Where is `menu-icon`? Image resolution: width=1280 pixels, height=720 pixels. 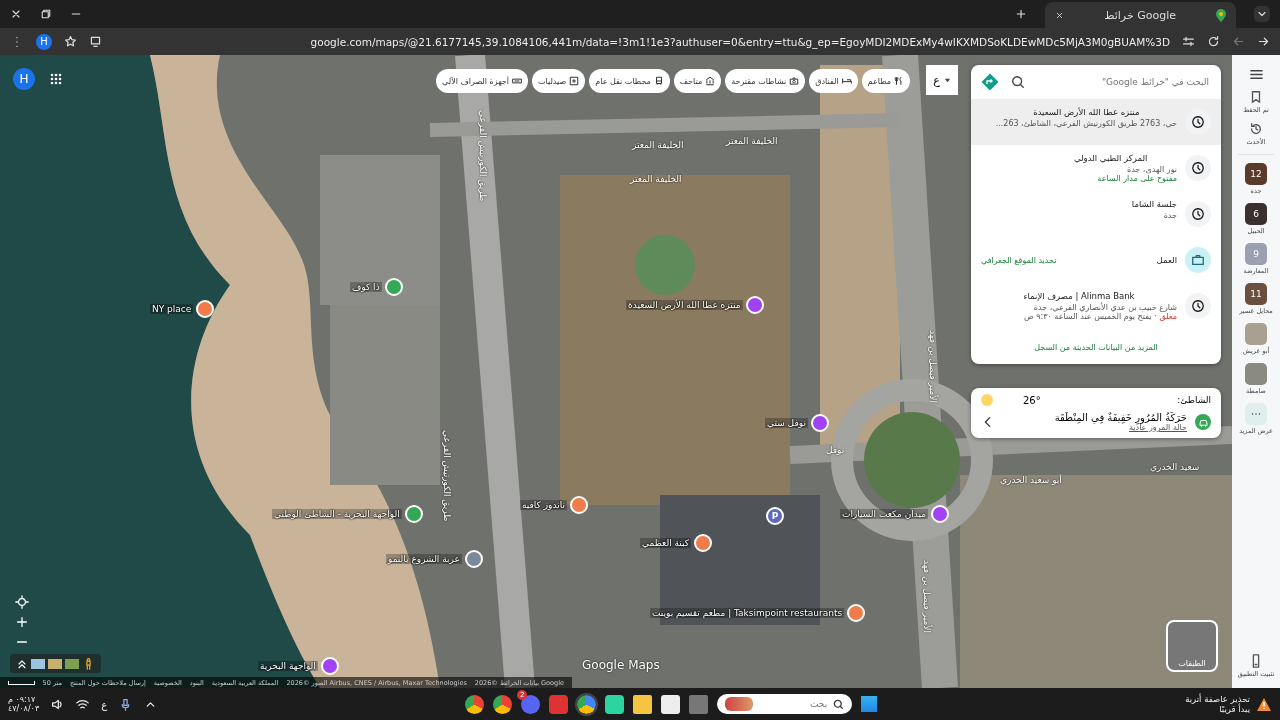
menu-icon is located at coordinates (1256, 74).